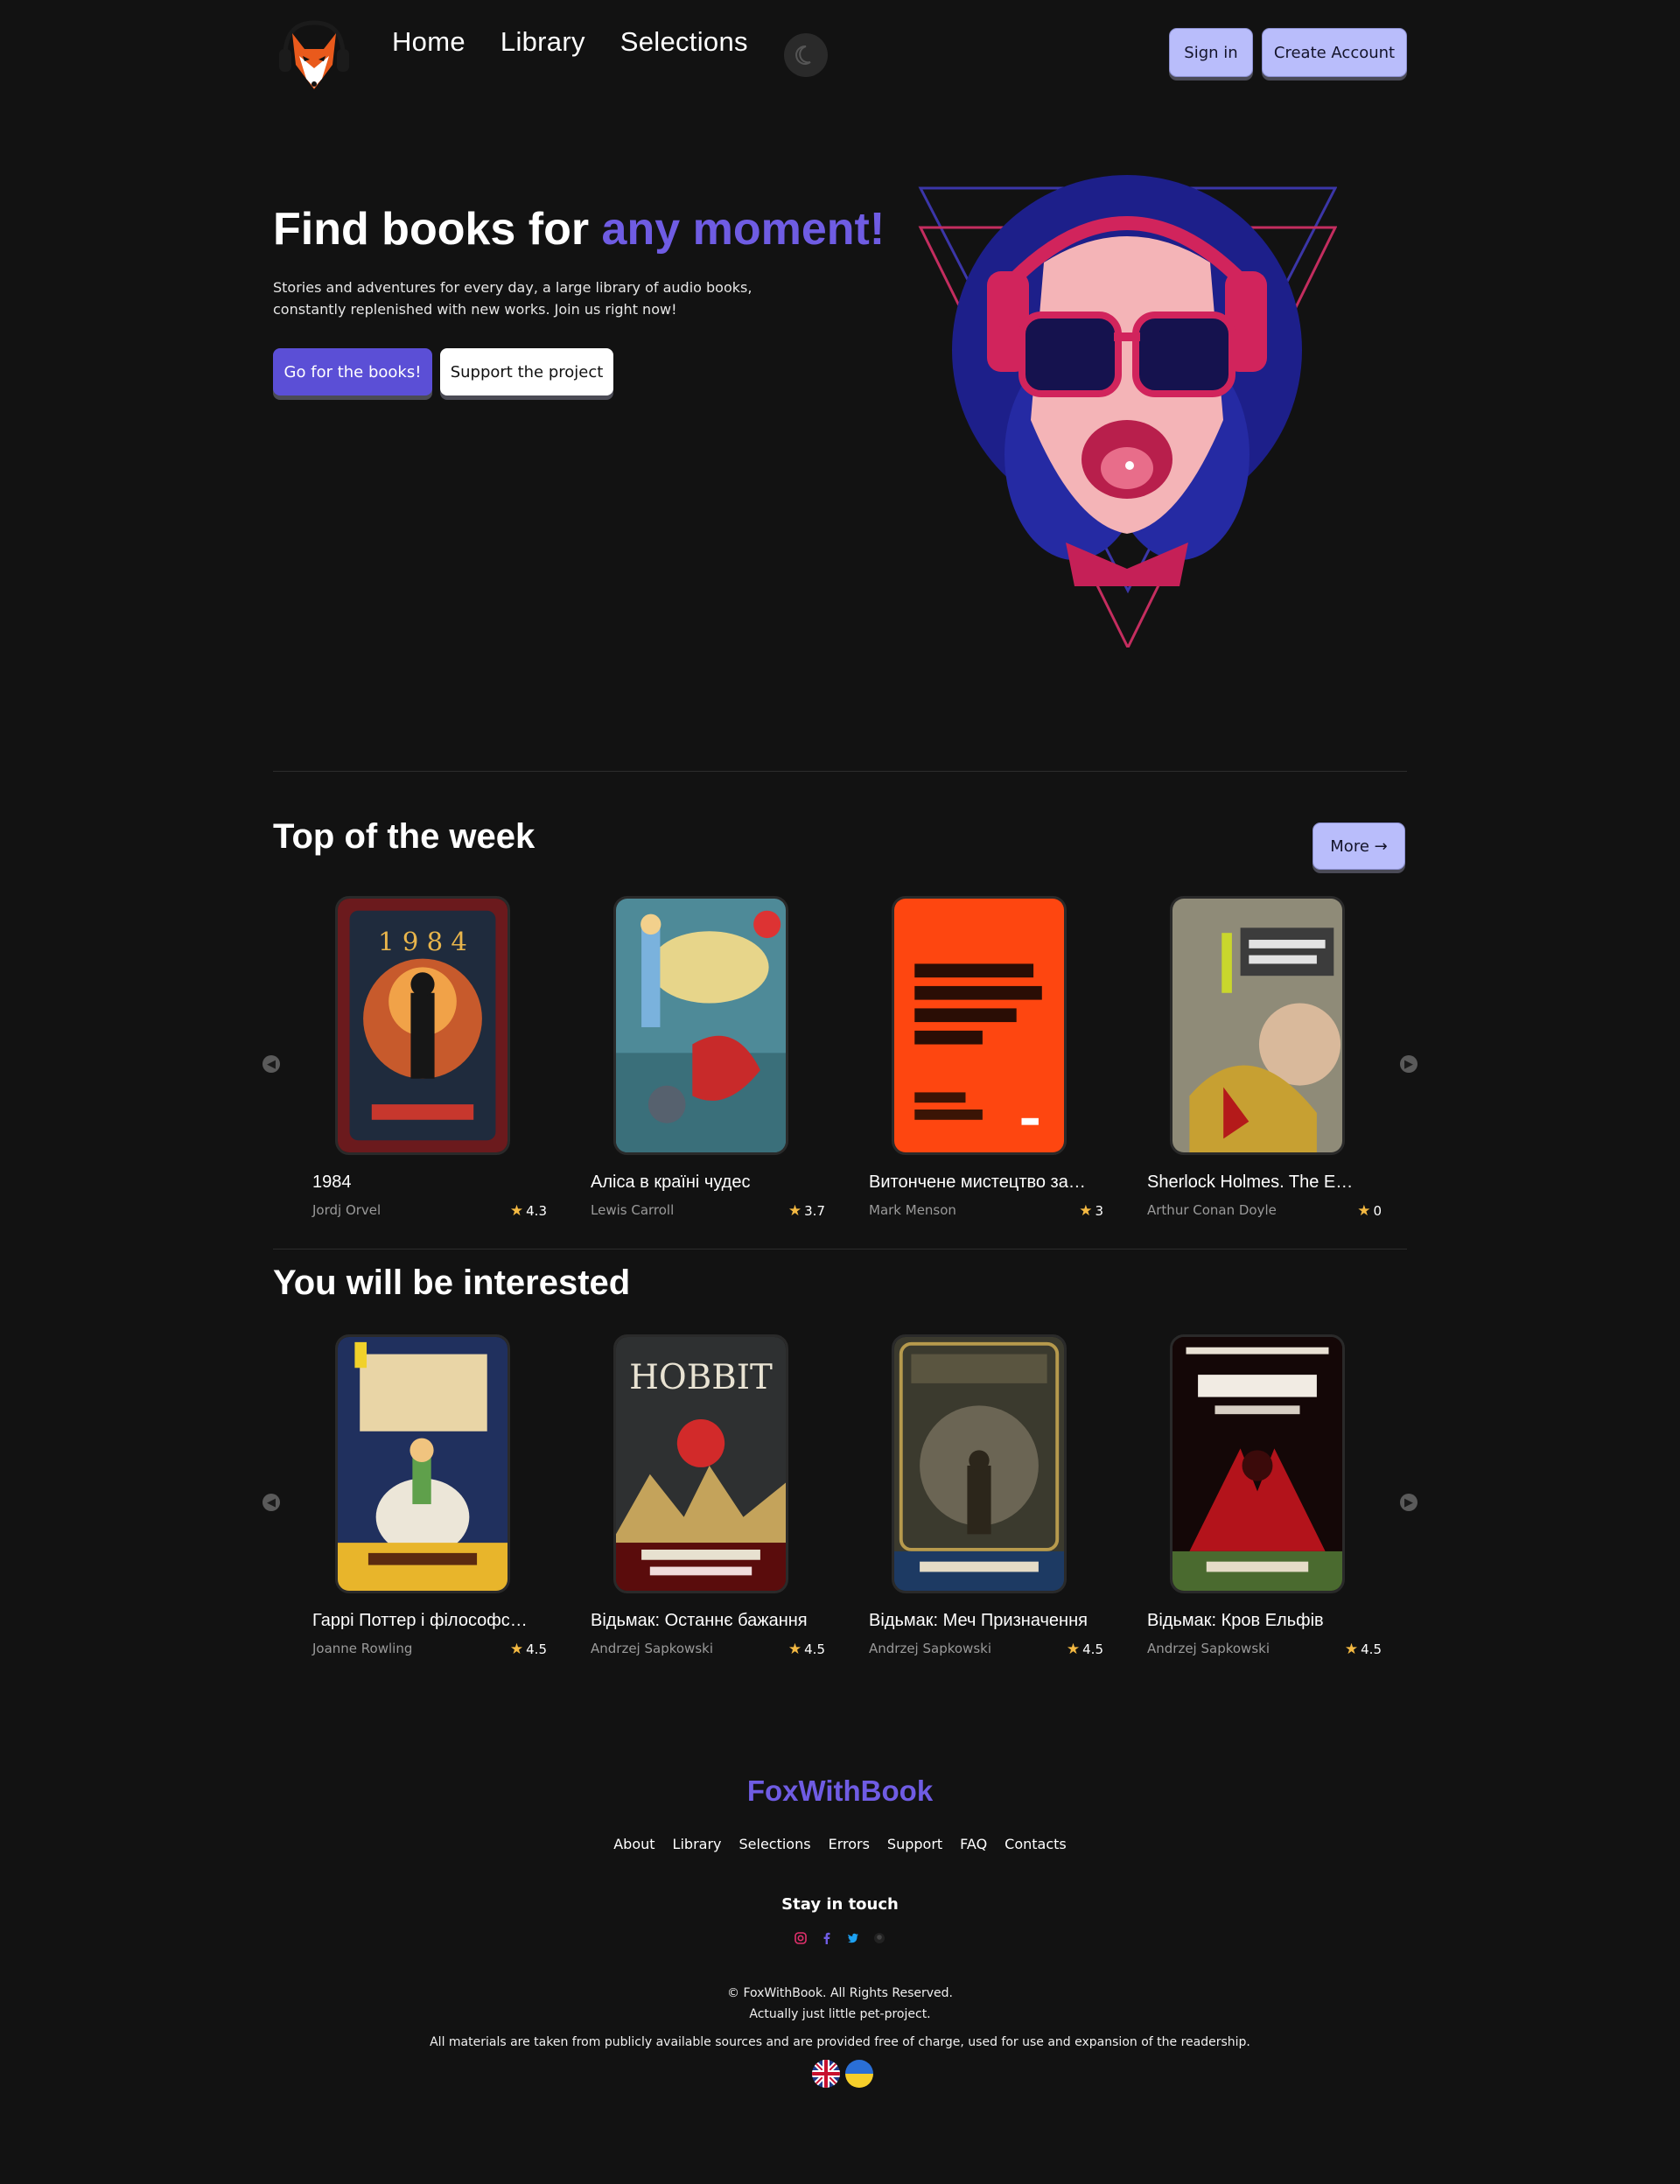 The height and width of the screenshot is (2184, 1680). I want to click on interested-prev-arrow: ◀, so click(271, 1502).